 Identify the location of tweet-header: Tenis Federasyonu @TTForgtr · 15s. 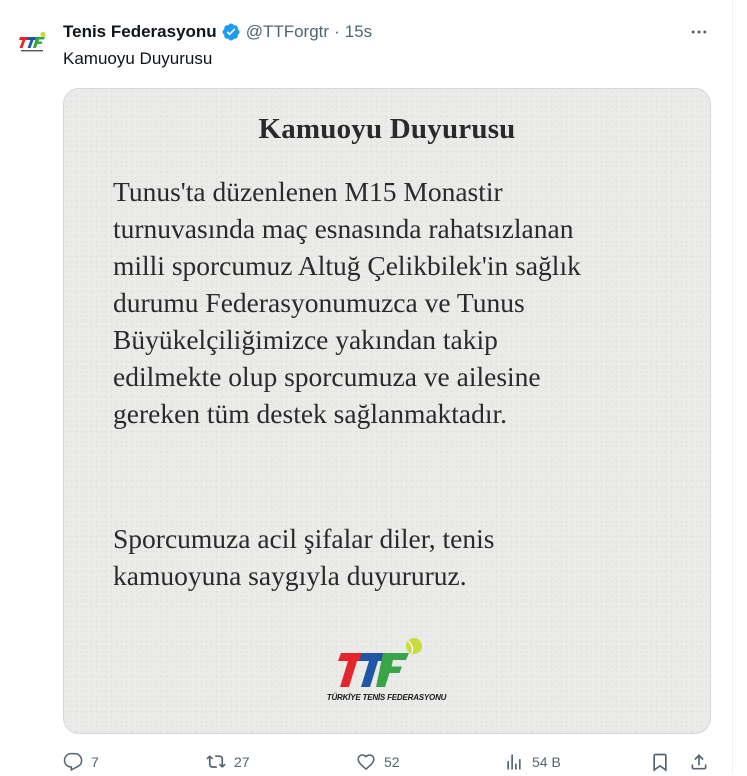
(217, 32).